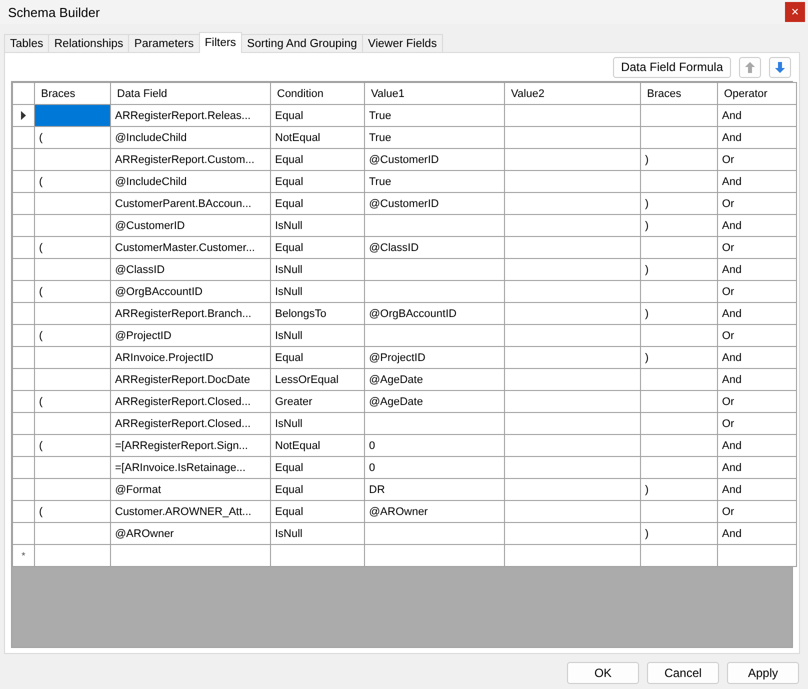  I want to click on data-field-cell: @ClassID, so click(140, 270).